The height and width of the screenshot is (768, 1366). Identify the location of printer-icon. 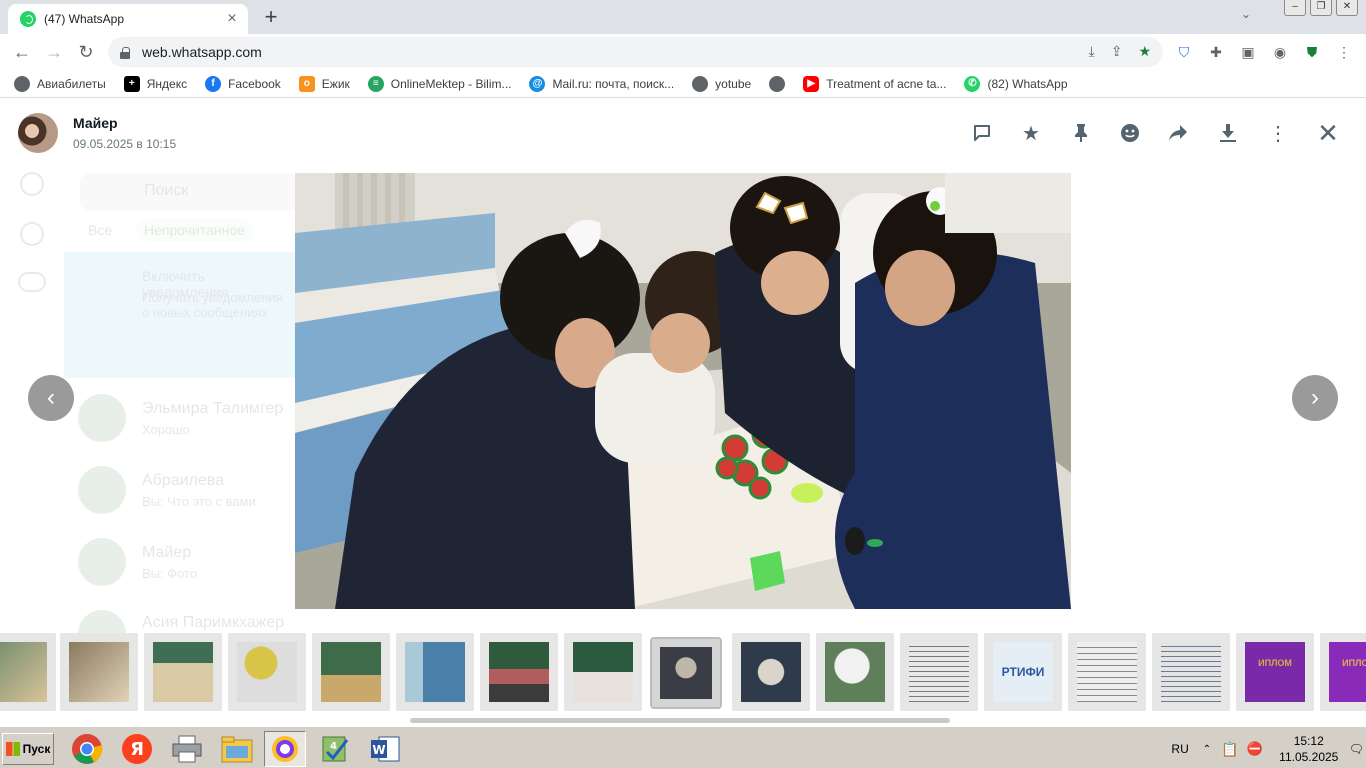
(187, 749).